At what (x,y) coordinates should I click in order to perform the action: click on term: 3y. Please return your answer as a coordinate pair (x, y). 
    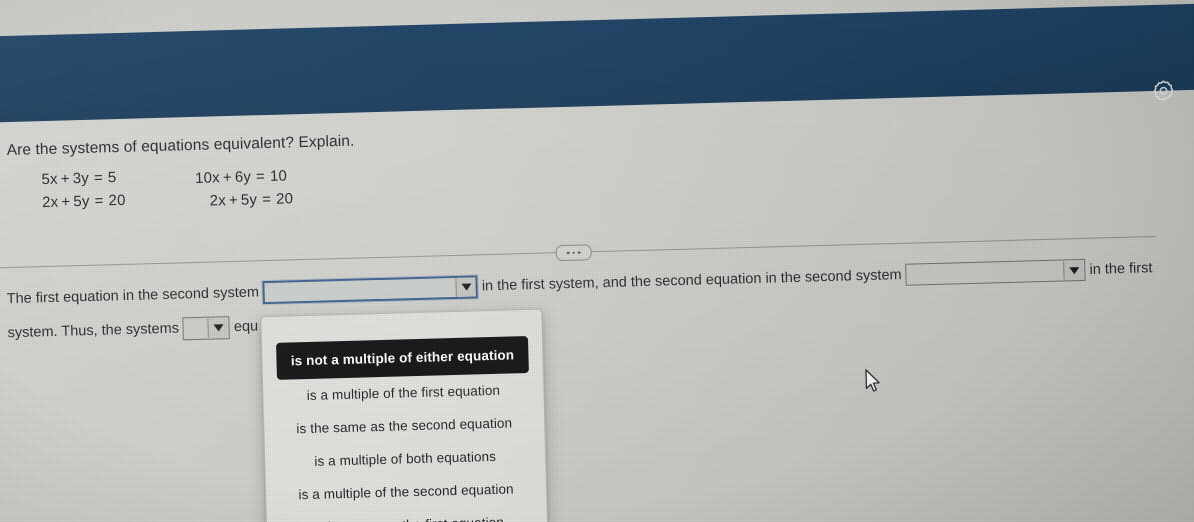
    Looking at the image, I should click on (81, 178).